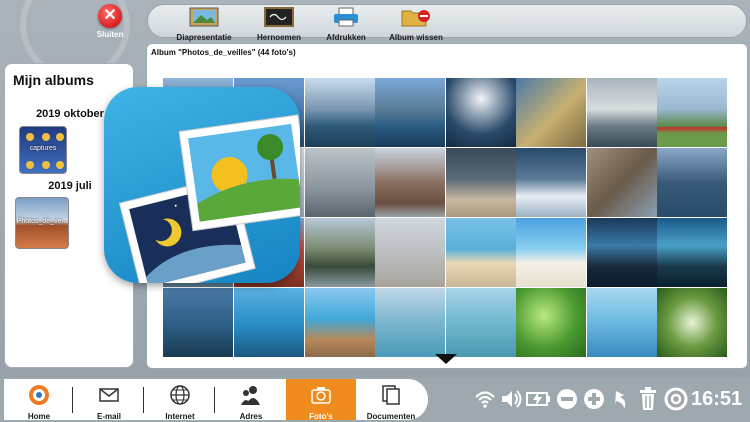 Image resolution: width=750 pixels, height=422 pixels. What do you see at coordinates (110, 16) in the screenshot?
I see `close-icon: ✕` at bounding box center [110, 16].